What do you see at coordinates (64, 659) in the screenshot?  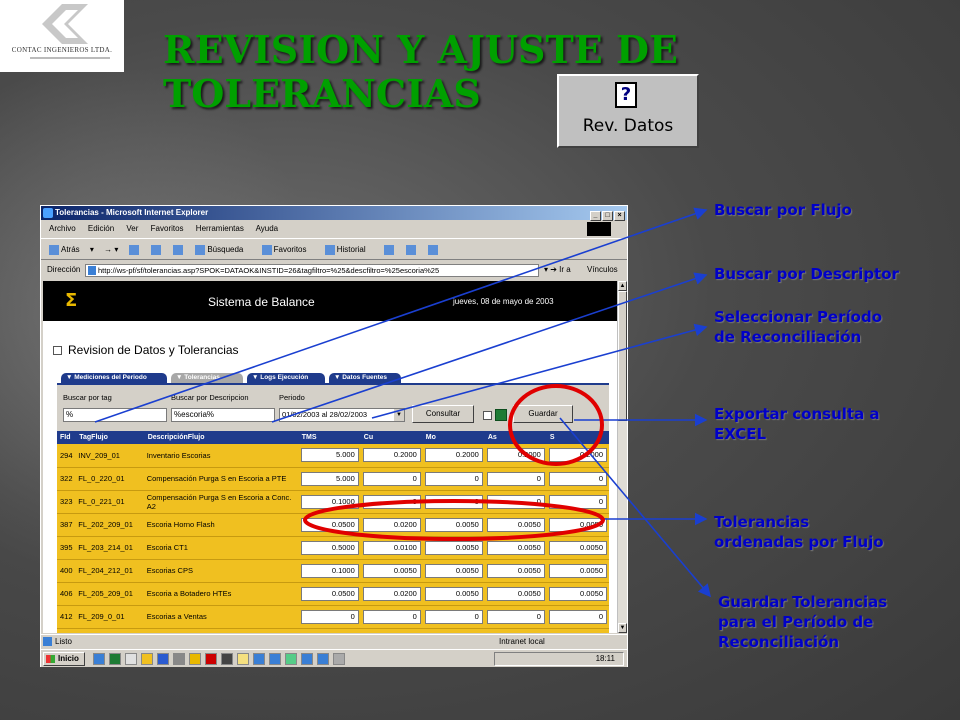 I see `start-button: Inicio` at bounding box center [64, 659].